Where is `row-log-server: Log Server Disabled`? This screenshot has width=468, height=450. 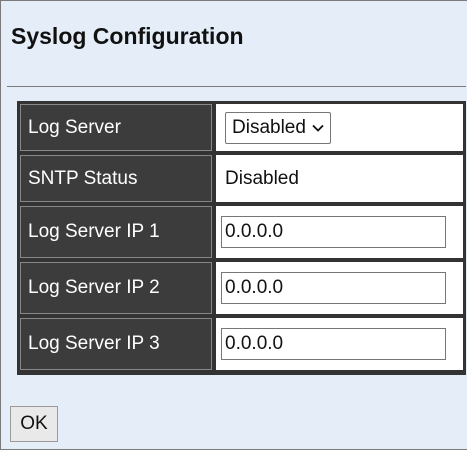
row-log-server: Log Server Disabled is located at coordinates (241, 127).